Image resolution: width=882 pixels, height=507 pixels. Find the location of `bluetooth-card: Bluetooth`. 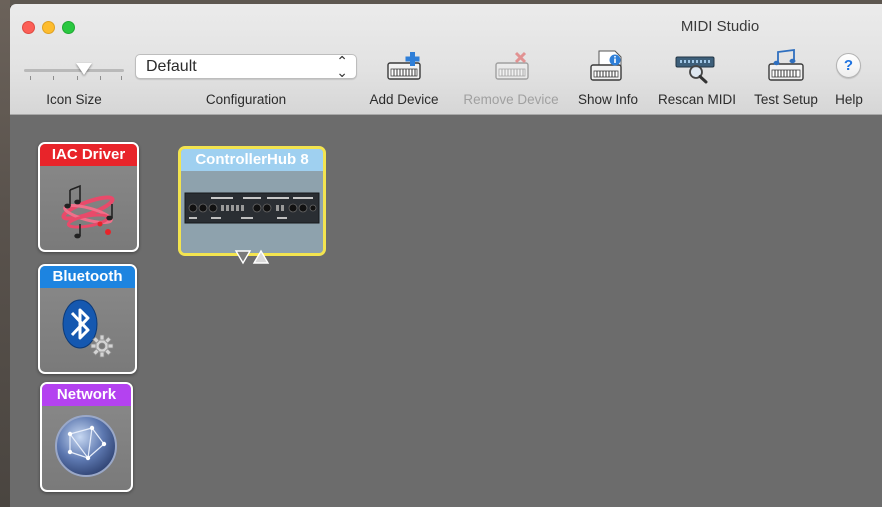

bluetooth-card: Bluetooth is located at coordinates (87, 319).